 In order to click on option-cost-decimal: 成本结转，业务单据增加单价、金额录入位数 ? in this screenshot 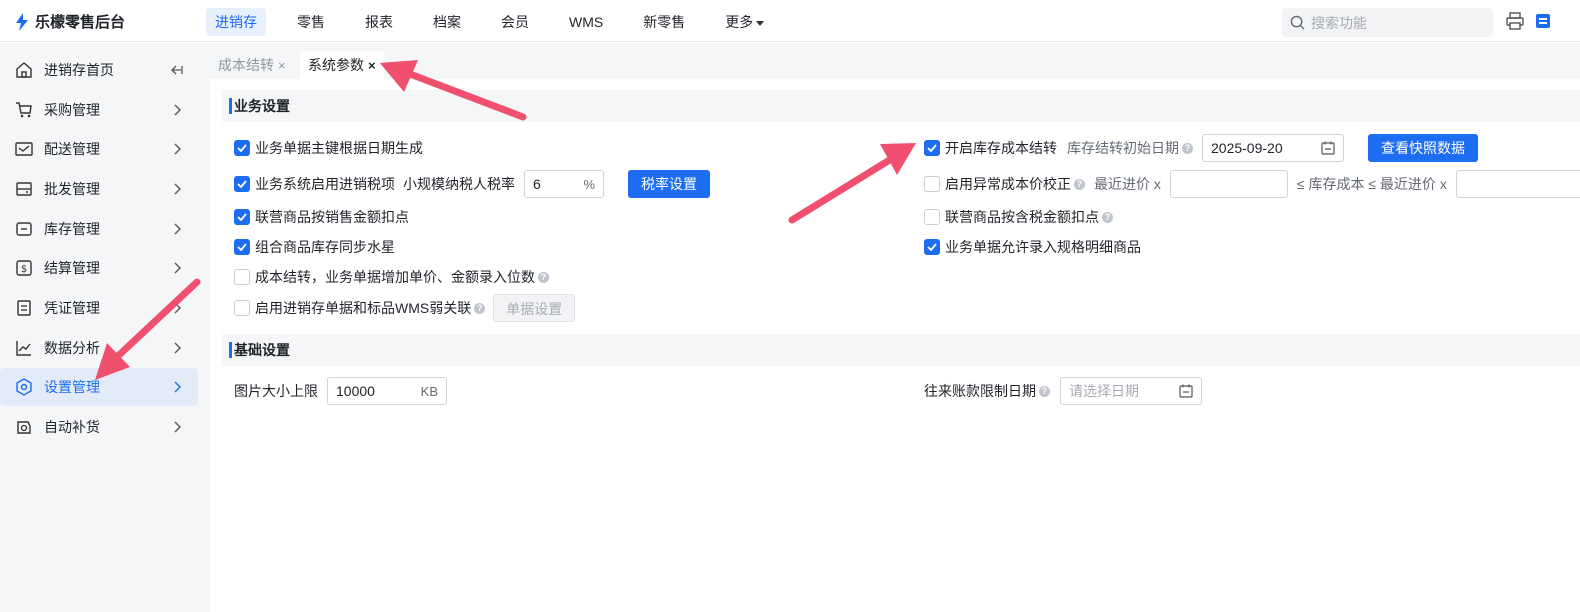, I will do `click(391, 277)`.